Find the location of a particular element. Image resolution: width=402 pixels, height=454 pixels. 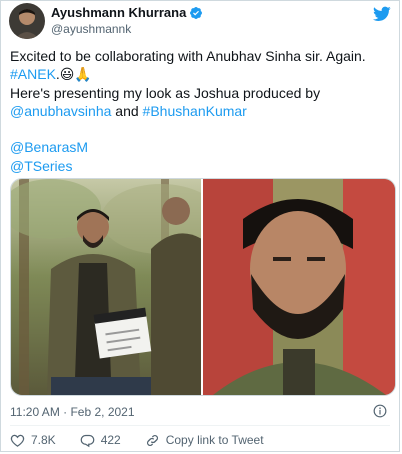

tweet-text-line: @anubhavsinha and #BhushanKumar is located at coordinates (202, 111).